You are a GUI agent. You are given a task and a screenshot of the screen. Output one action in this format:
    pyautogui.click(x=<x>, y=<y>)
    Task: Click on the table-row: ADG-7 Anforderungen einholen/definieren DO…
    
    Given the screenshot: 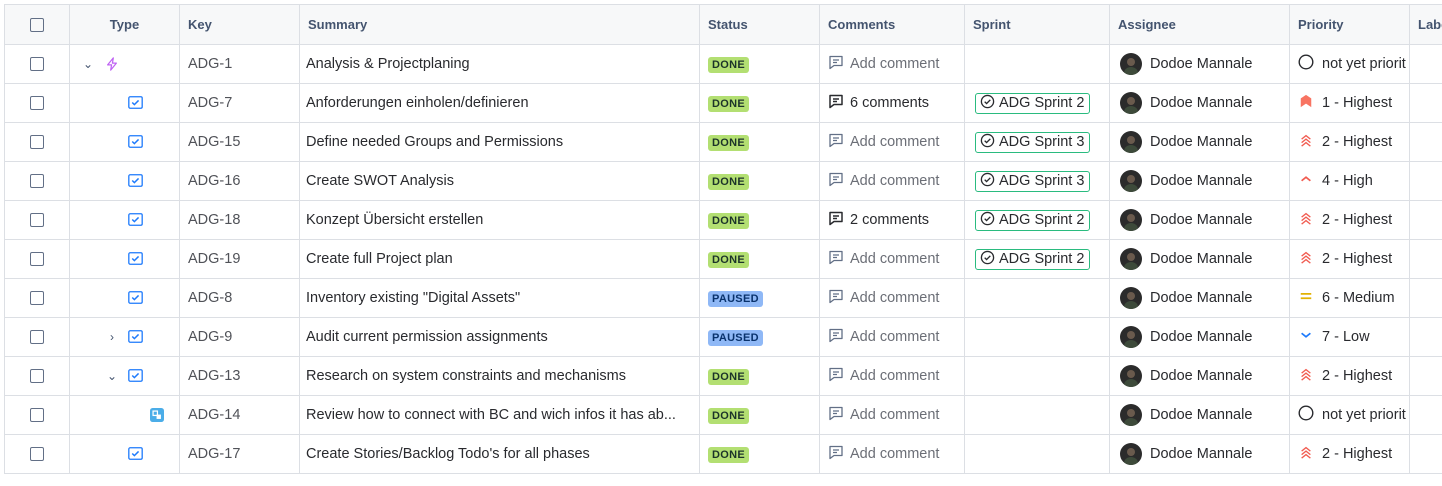 What is the action you would take?
    pyautogui.click(x=723, y=103)
    